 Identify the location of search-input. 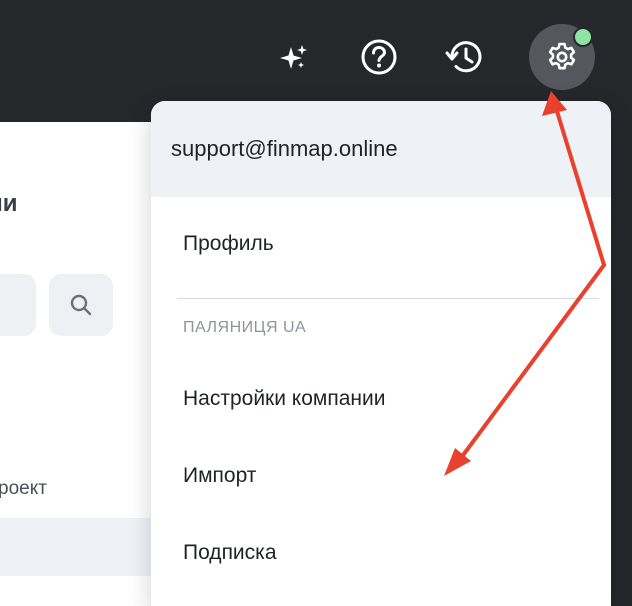
(18, 305).